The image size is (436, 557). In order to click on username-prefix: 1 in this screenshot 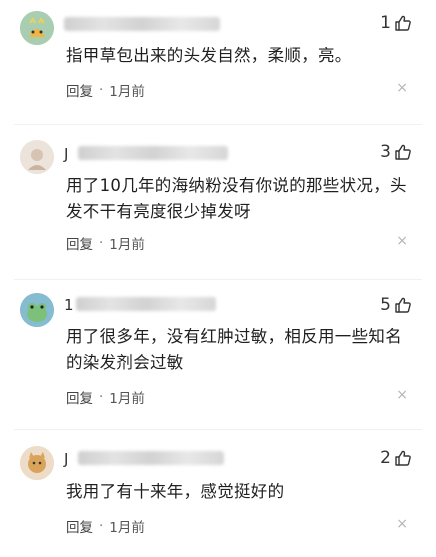, I will do `click(69, 305)`.